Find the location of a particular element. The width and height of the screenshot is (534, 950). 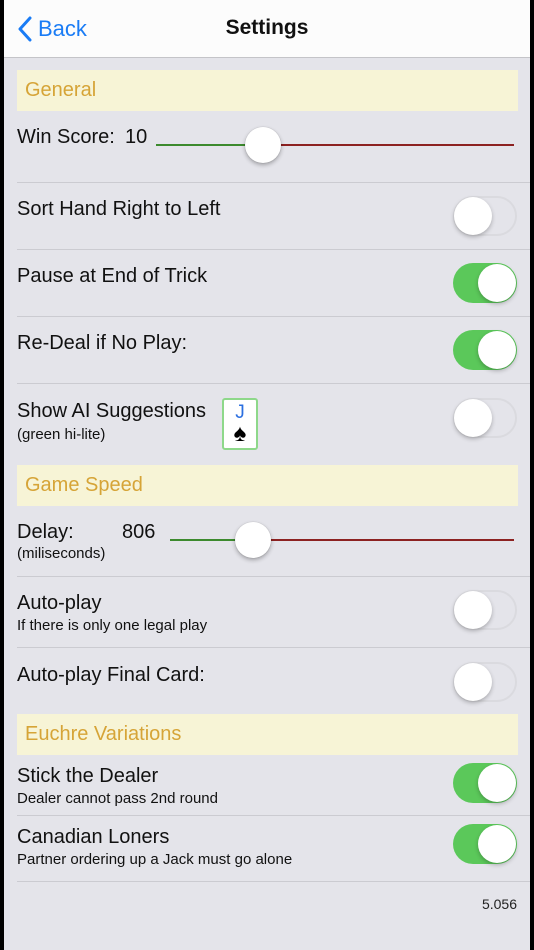

navigation-bar: Back Settings is located at coordinates (267, 29).